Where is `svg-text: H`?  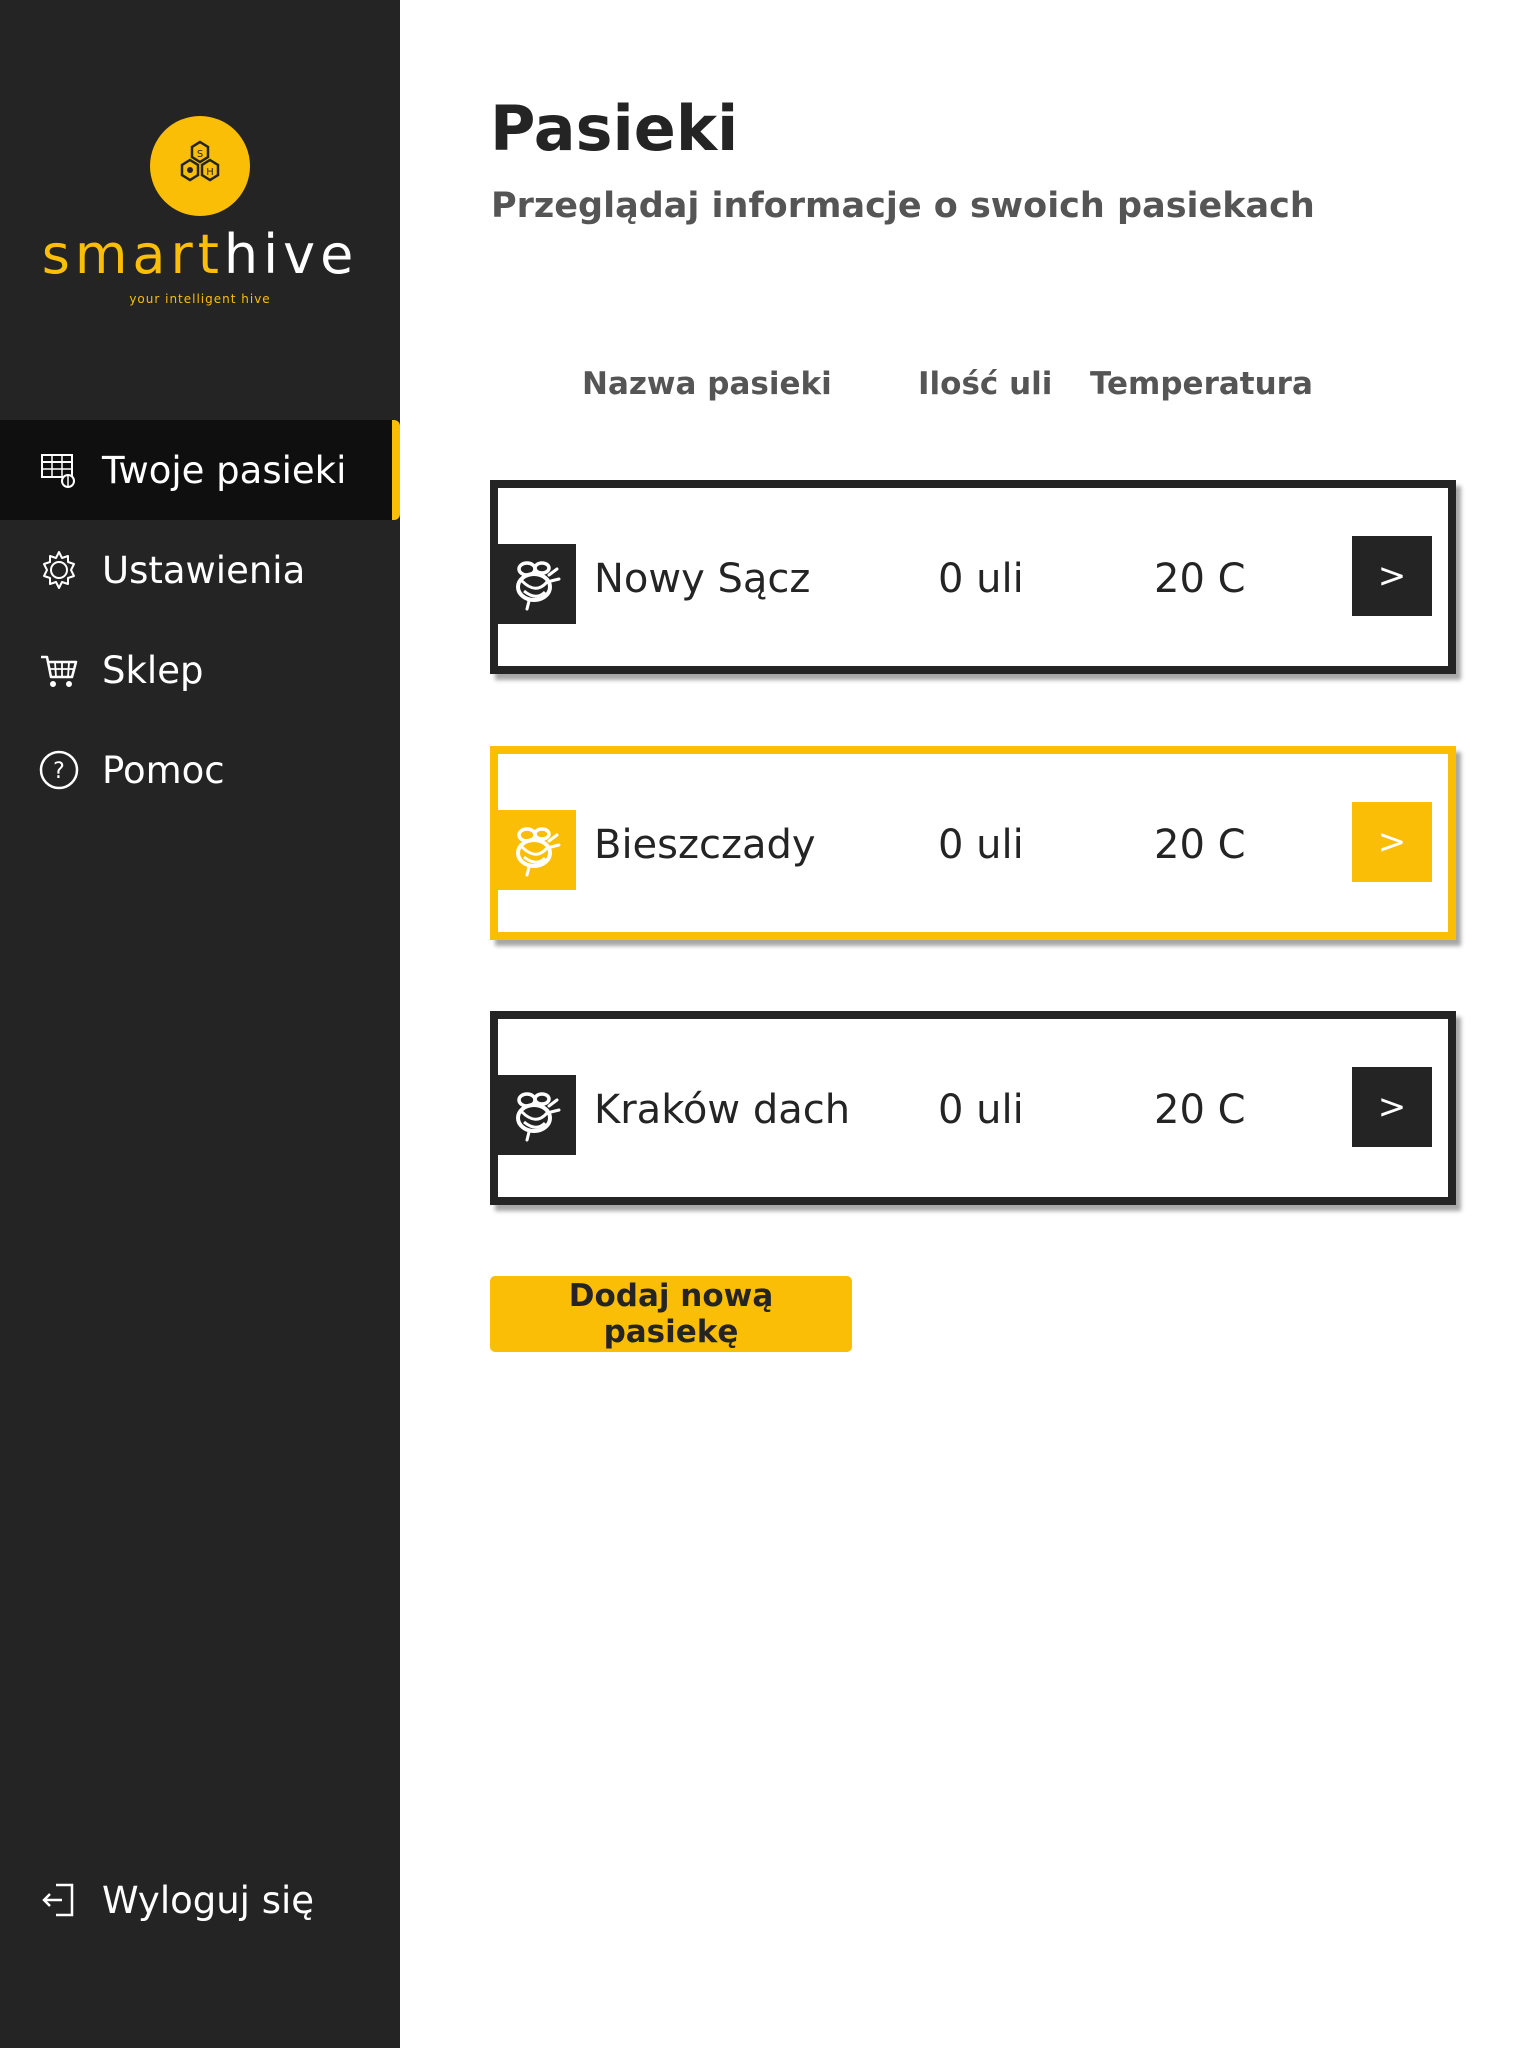 svg-text: H is located at coordinates (210, 172).